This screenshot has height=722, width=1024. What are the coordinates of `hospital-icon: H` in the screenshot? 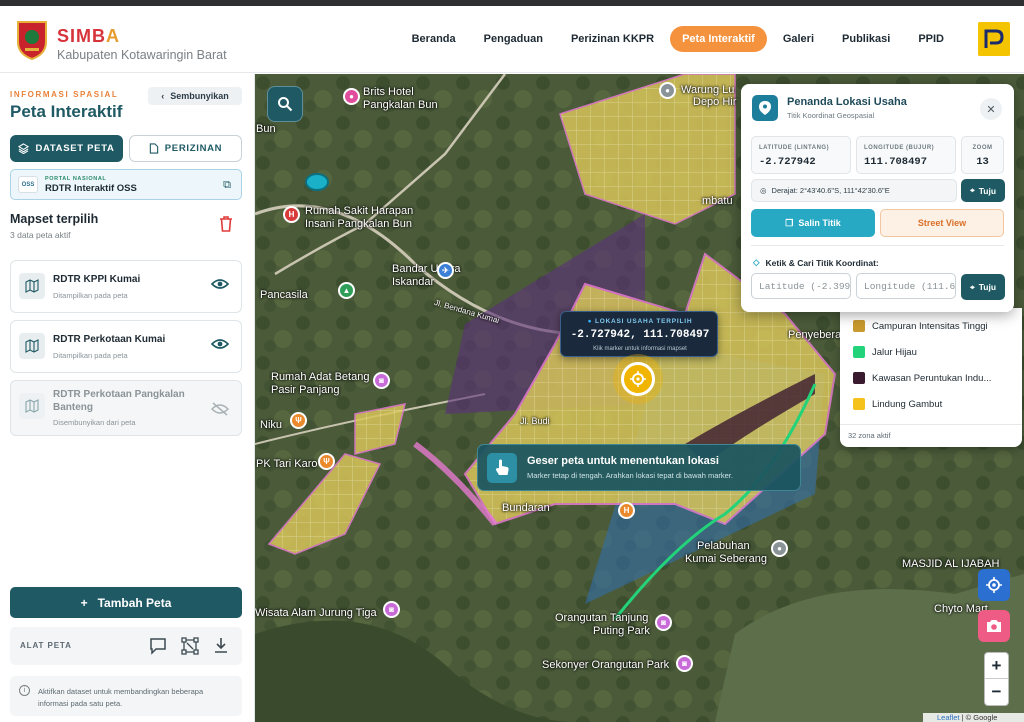 It's located at (291, 214).